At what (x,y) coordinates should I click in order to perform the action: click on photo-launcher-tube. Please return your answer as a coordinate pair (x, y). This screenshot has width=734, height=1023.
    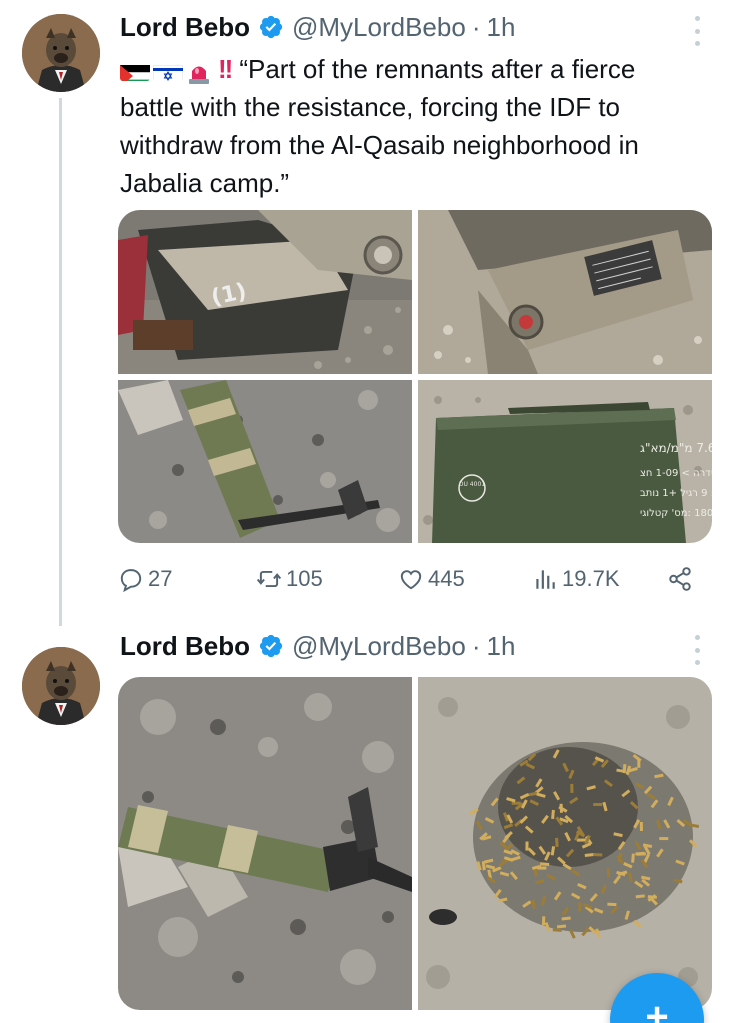
    Looking at the image, I should click on (265, 461).